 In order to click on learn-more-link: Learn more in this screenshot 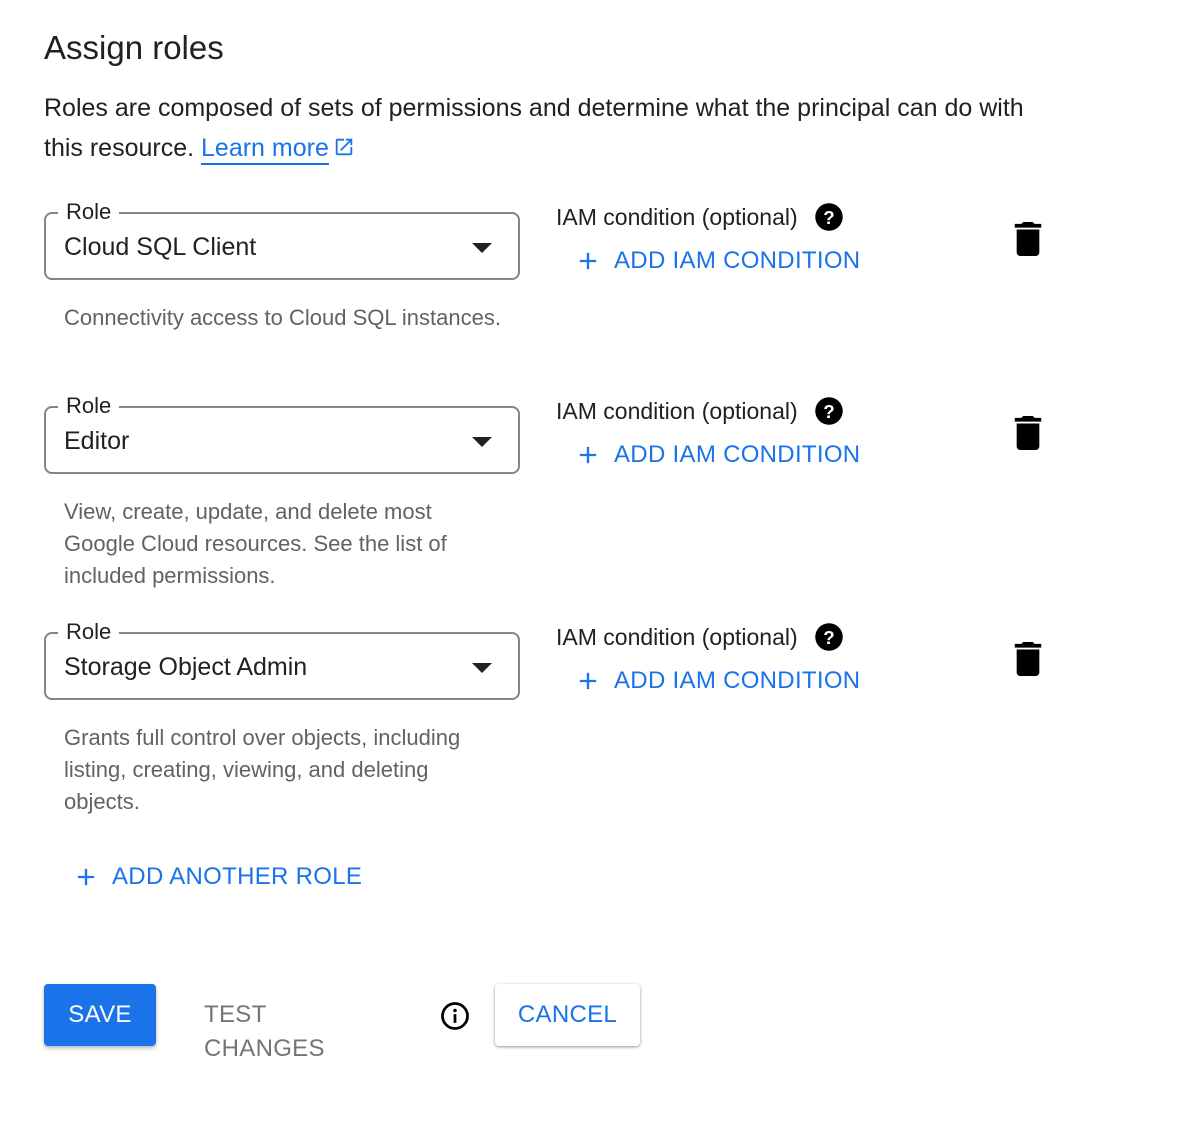, I will do `click(265, 149)`.